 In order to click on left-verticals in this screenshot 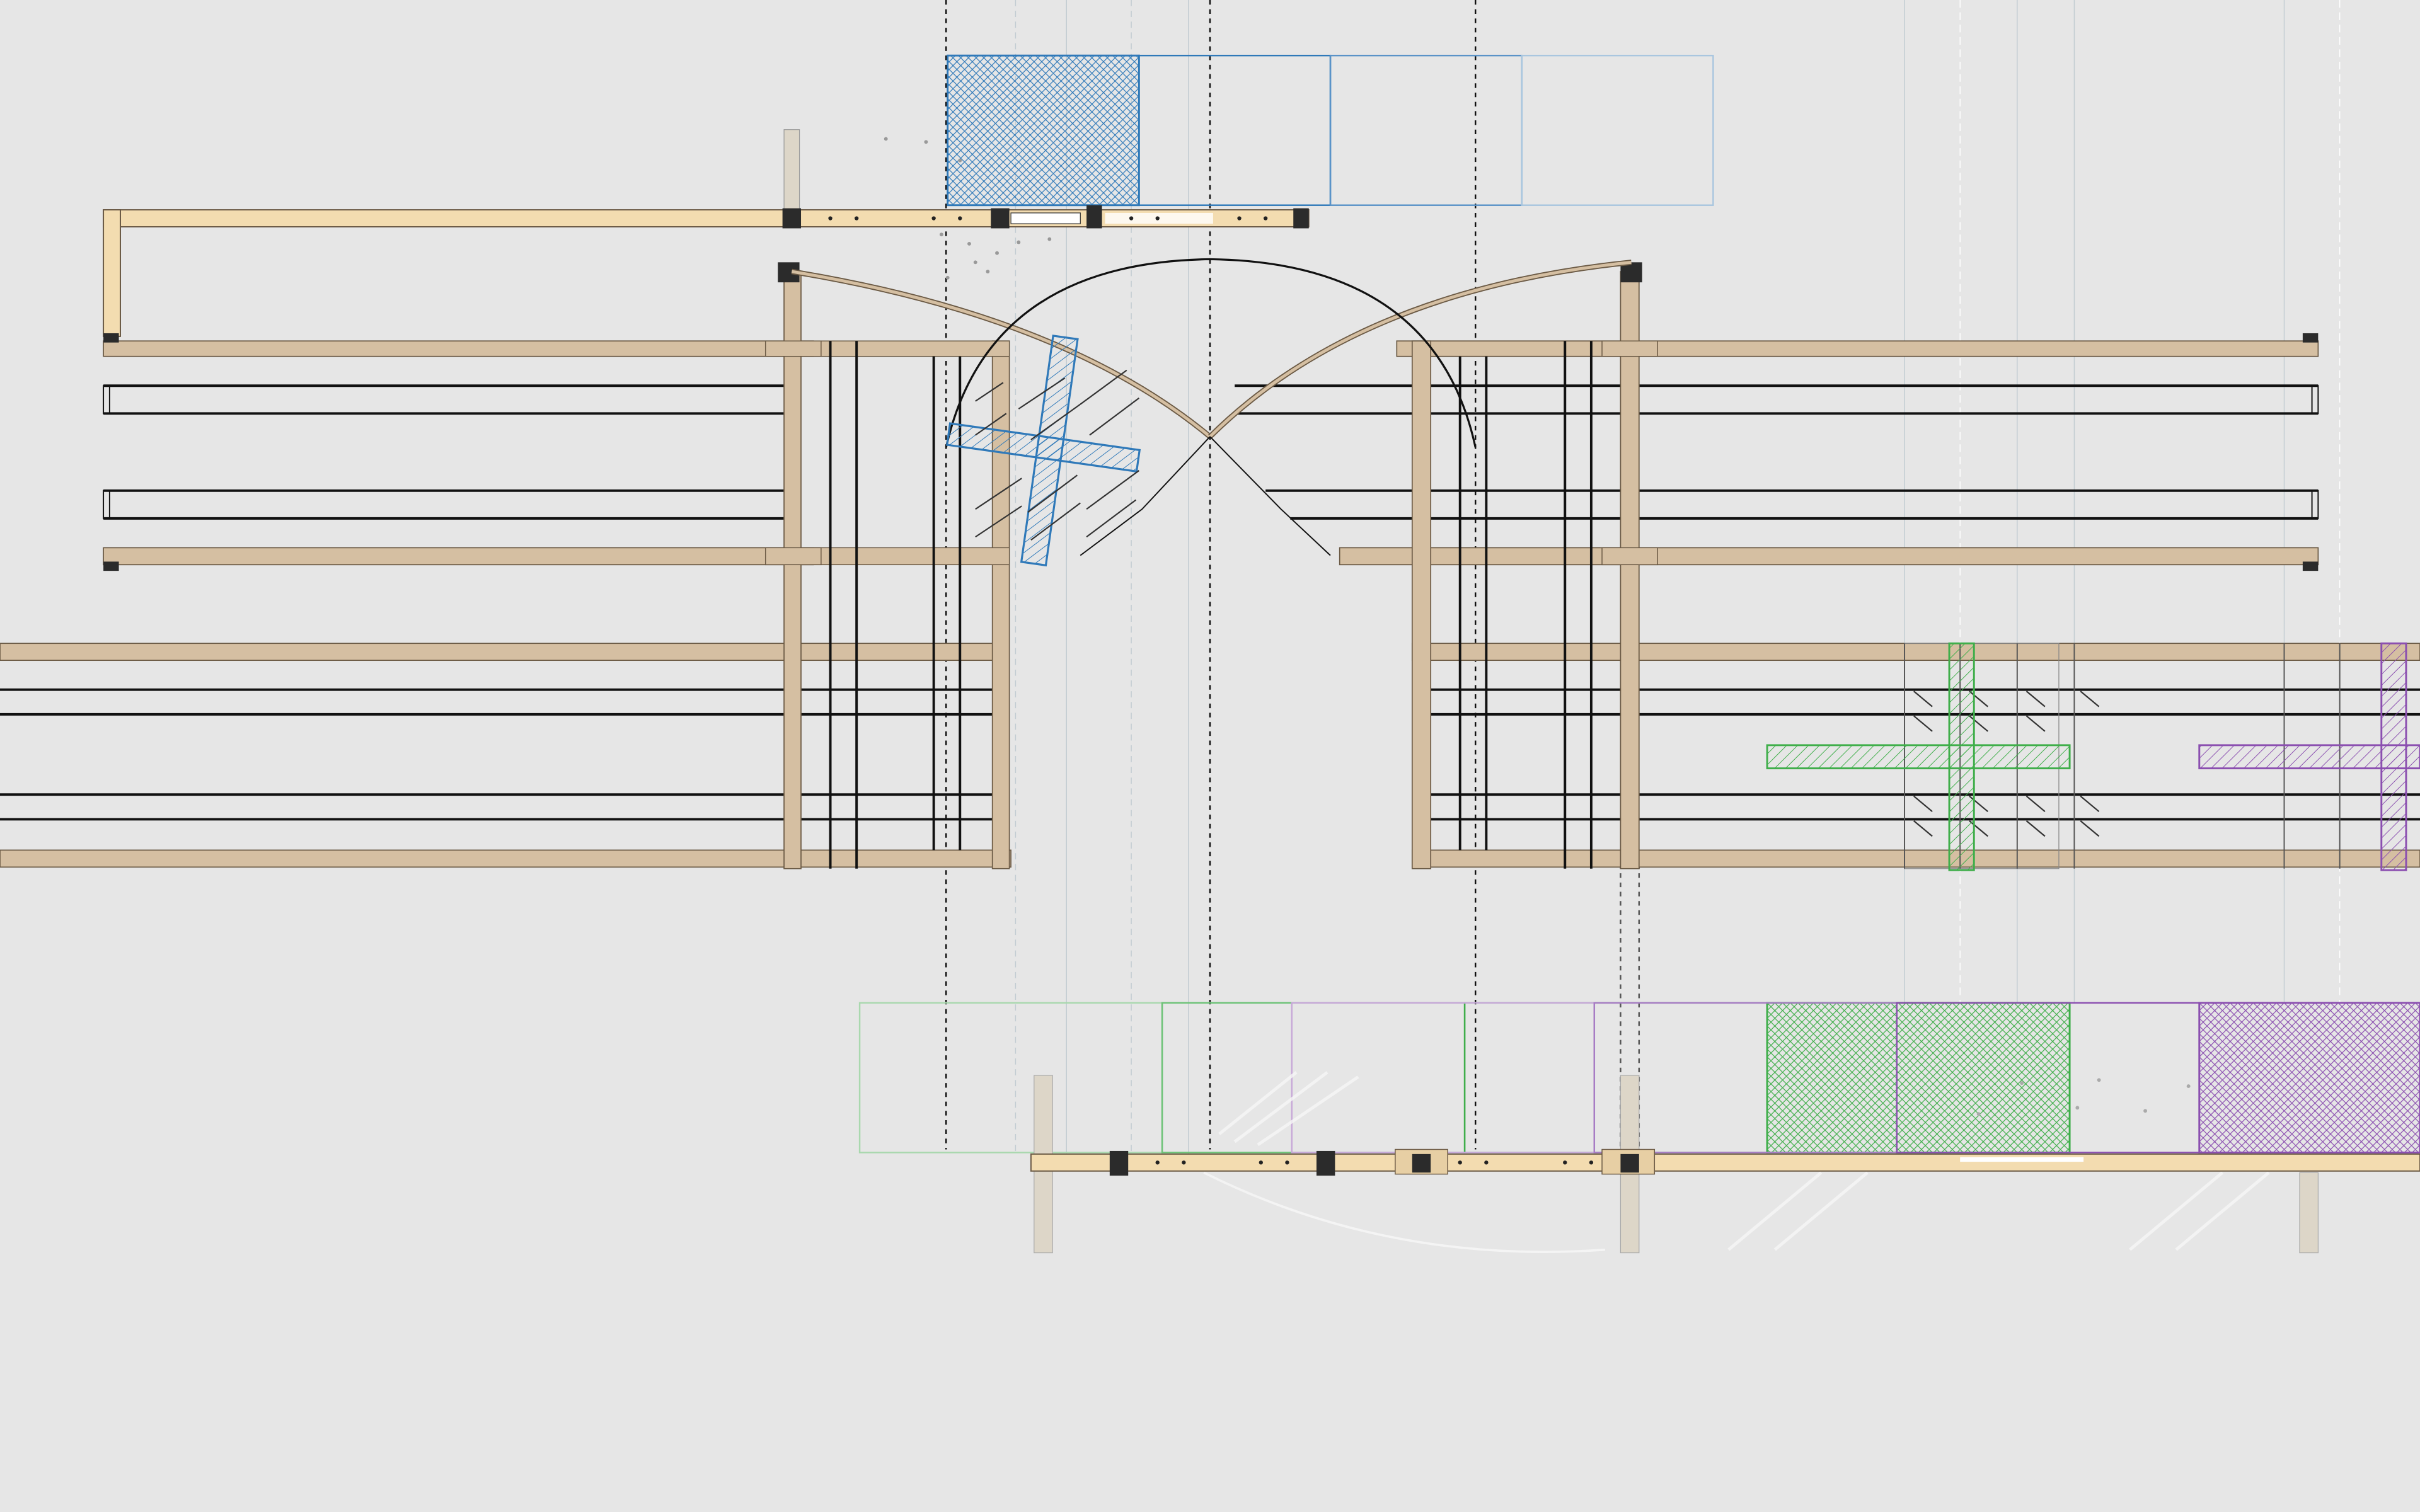, I will do `click(887, 565)`.